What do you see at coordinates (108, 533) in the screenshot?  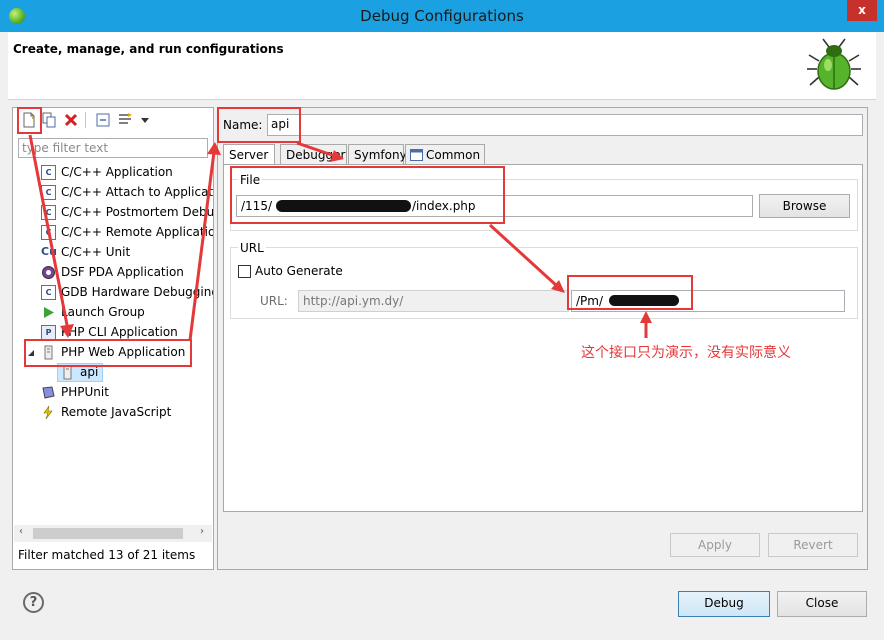 I see `scrollbar-thumb` at bounding box center [108, 533].